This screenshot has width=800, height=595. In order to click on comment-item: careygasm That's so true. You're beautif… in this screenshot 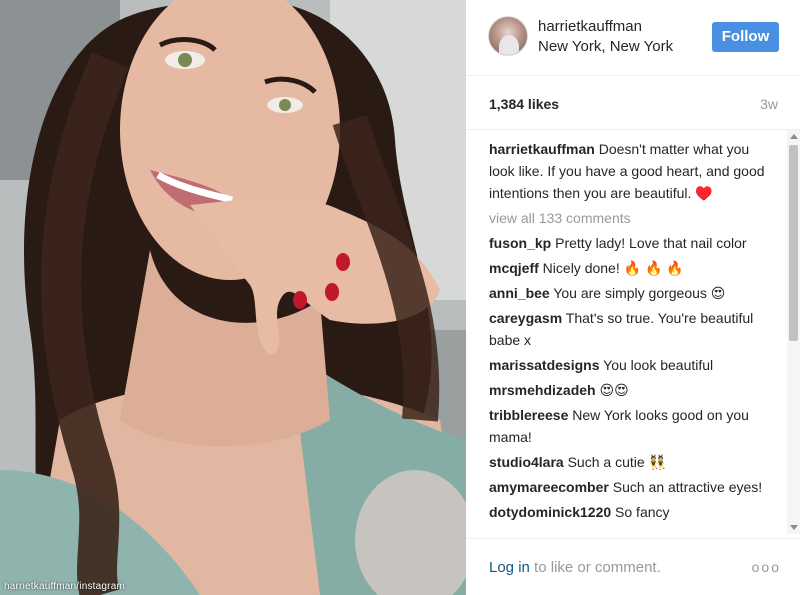, I will do `click(631, 329)`.